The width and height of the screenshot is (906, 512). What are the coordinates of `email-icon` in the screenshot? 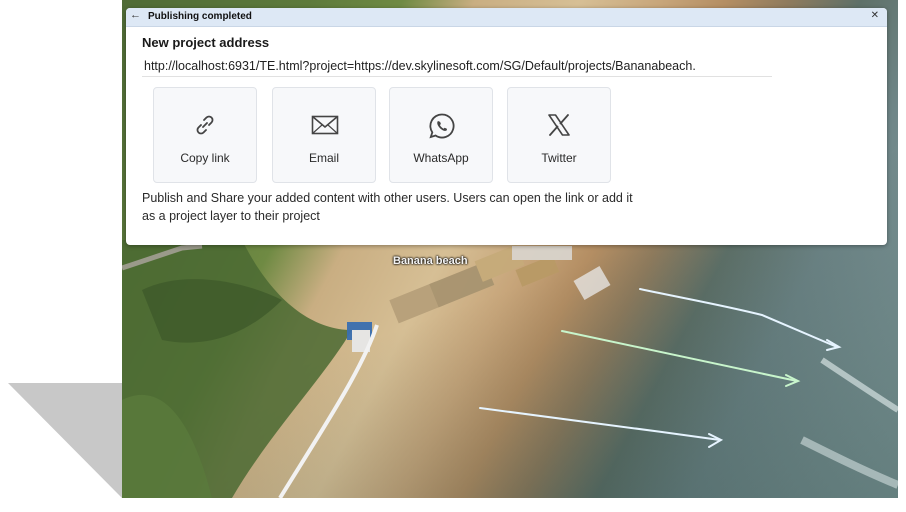 It's located at (325, 125).